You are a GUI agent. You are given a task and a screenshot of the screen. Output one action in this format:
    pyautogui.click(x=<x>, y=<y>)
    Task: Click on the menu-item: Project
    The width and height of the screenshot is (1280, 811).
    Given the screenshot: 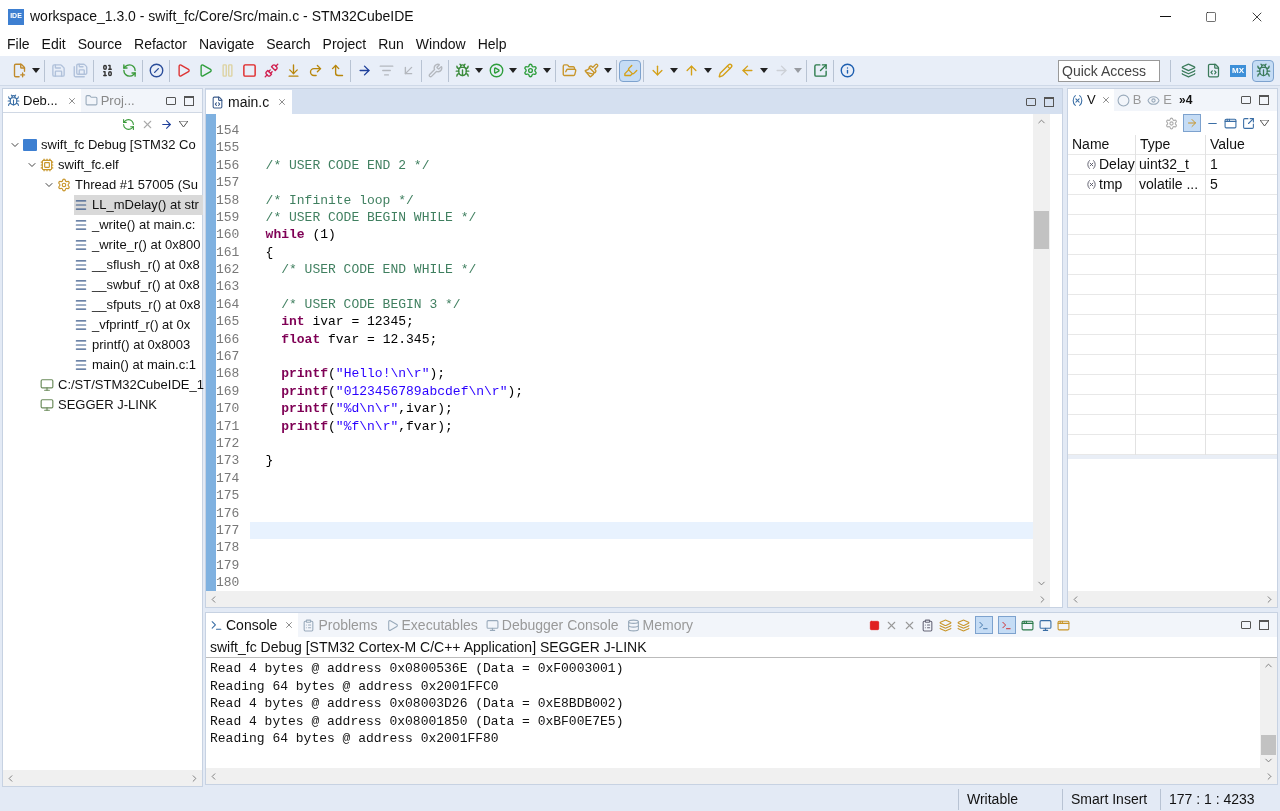 What is the action you would take?
    pyautogui.click(x=344, y=44)
    